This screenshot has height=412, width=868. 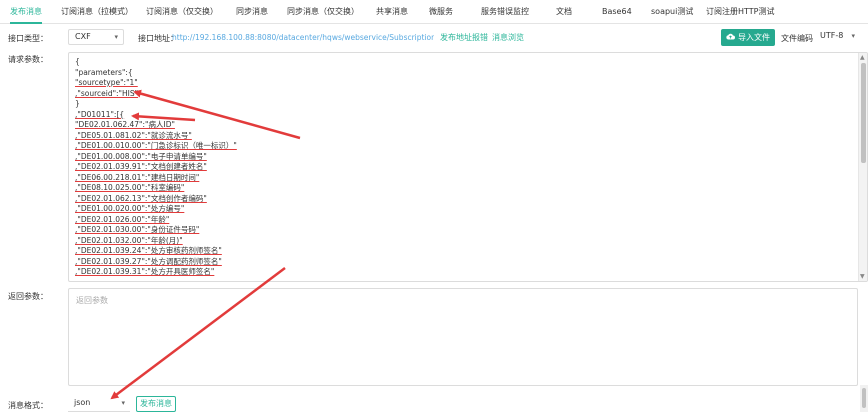 What do you see at coordinates (137, 177) in the screenshot?
I see `code-line: ,"DE06.00.218.01":"建档日期时间"` at bounding box center [137, 177].